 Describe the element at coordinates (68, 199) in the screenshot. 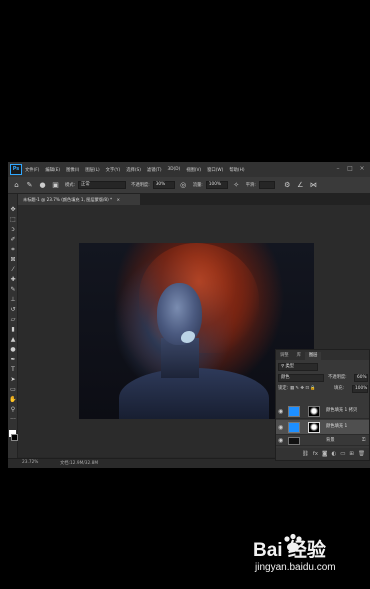

I see `document-tab-title: 未标题-1 @ 23.7% (颜色填充 1, 图层蒙版/8) *` at that location.